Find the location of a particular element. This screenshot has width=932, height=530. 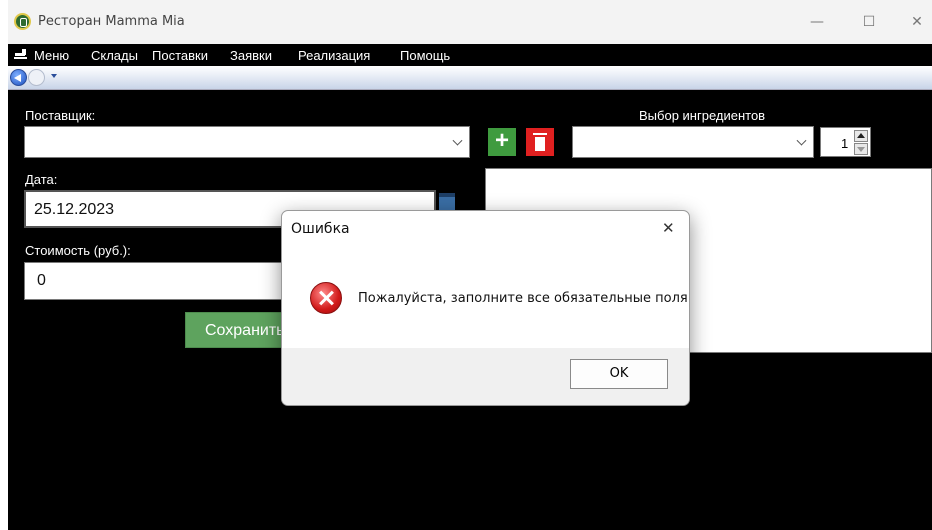

menu-item-supplies: Поставки is located at coordinates (180, 55).